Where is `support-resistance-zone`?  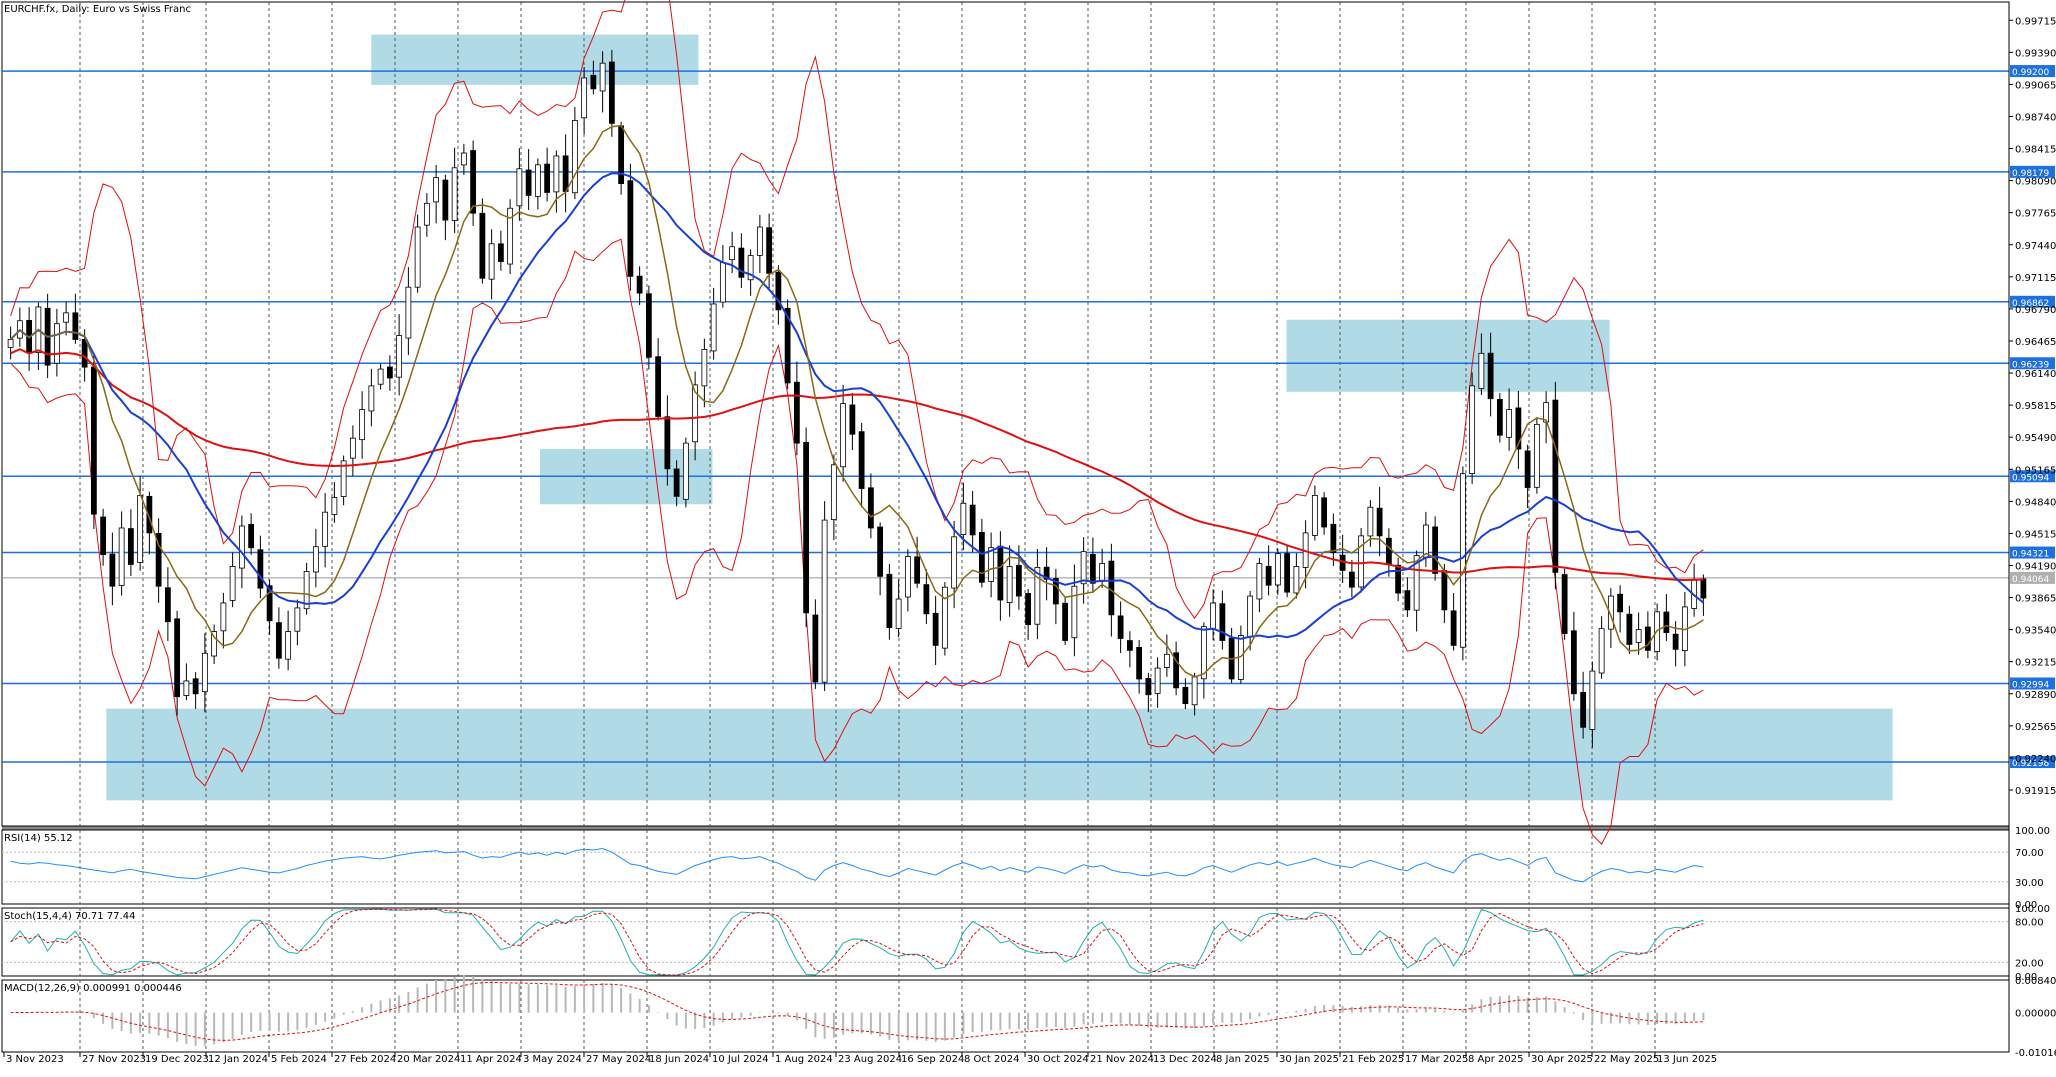 support-resistance-zone is located at coordinates (1448, 355).